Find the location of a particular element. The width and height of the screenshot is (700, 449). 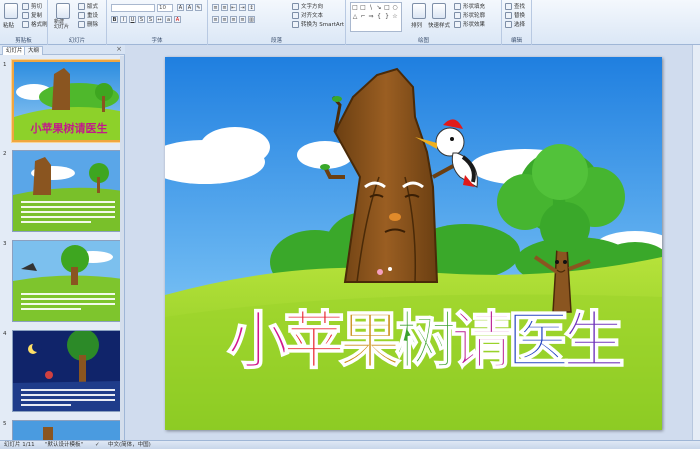

new-slide-label: 新建 幻灯片 is located at coordinates (62, 24).